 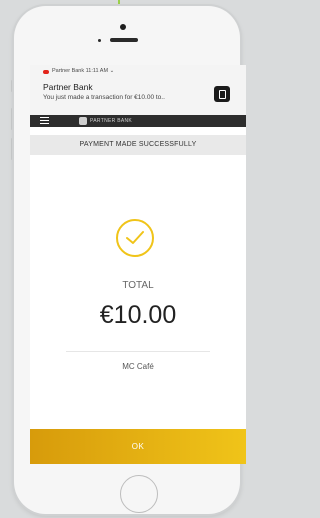 I want to click on payment-status-header: PAYMENT MADE SUCCESSFULLY, so click(x=138, y=145).